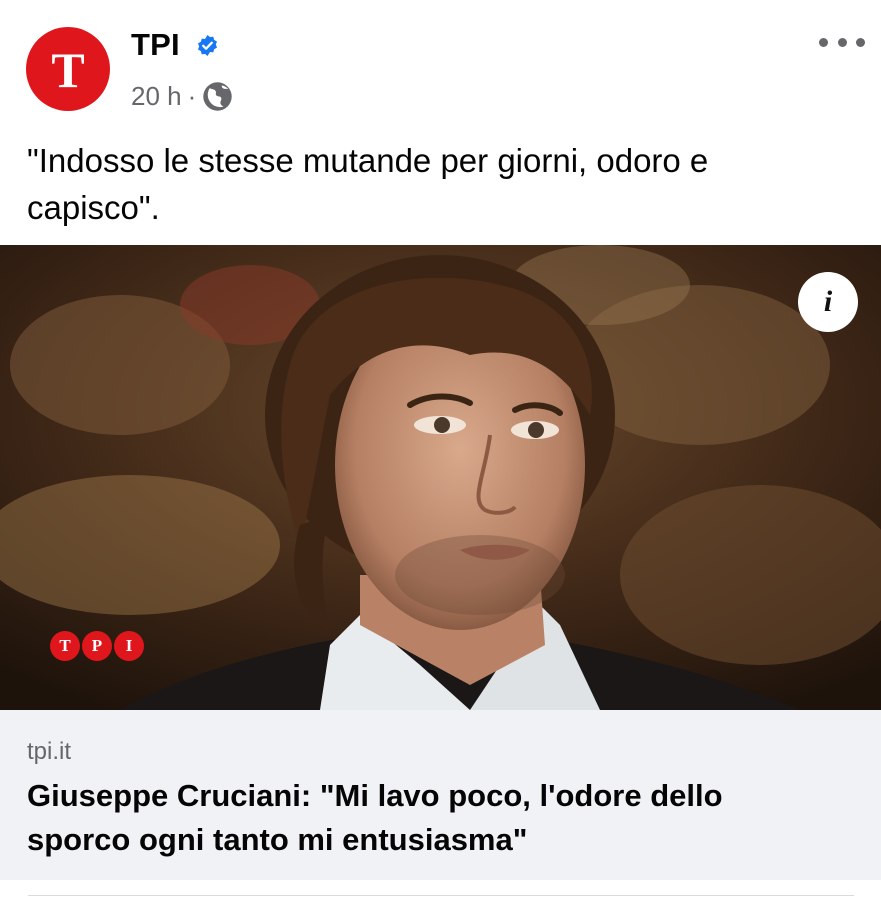 The height and width of the screenshot is (900, 881). What do you see at coordinates (129, 646) in the screenshot?
I see `watermark-letter: I` at bounding box center [129, 646].